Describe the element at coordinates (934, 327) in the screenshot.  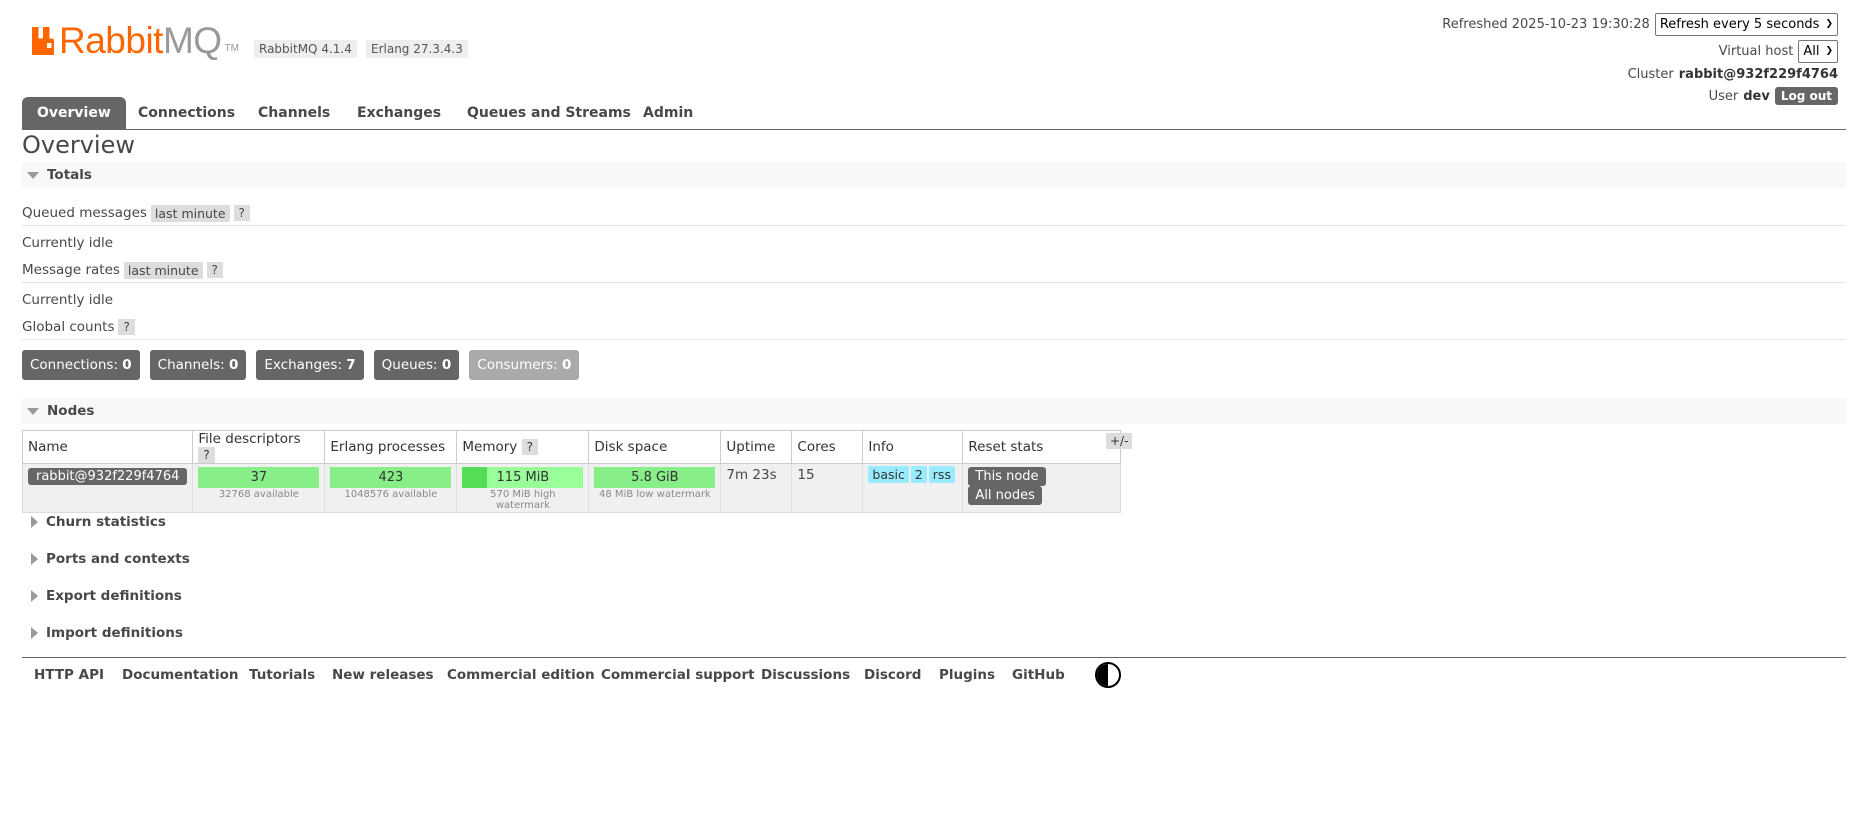
I see `global-counts-row: Global counts ?` at that location.